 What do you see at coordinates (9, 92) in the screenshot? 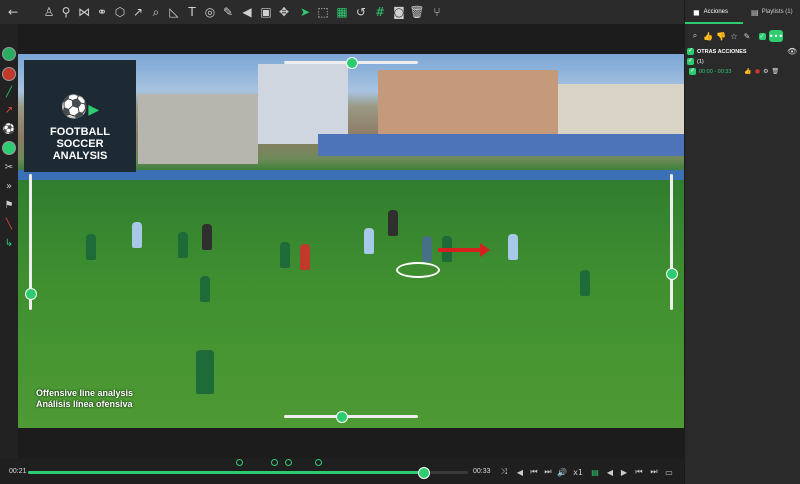
I see `line-icon: ╱` at bounding box center [9, 92].